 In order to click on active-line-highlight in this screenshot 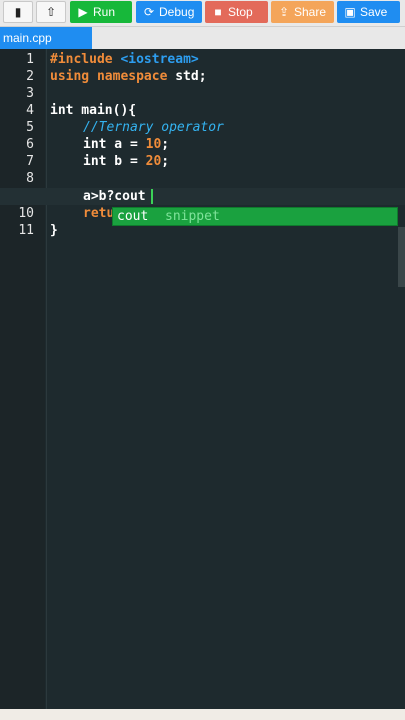, I will do `click(202, 196)`.